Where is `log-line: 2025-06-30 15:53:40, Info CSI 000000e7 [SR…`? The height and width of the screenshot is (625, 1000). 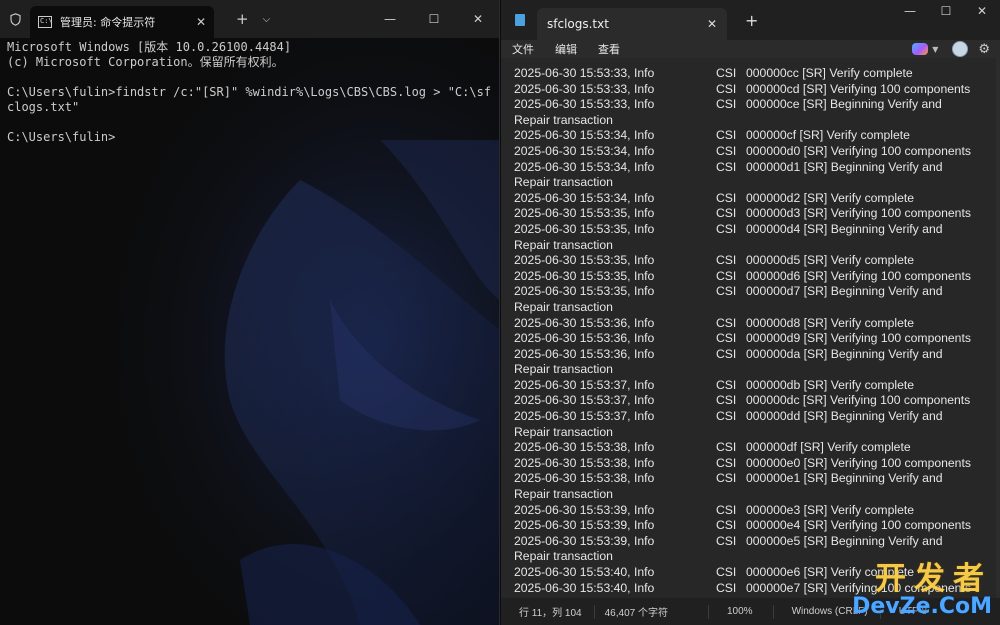 log-line: 2025-06-30 15:53:40, Info CSI 000000e7 [SR… is located at coordinates (757, 589).